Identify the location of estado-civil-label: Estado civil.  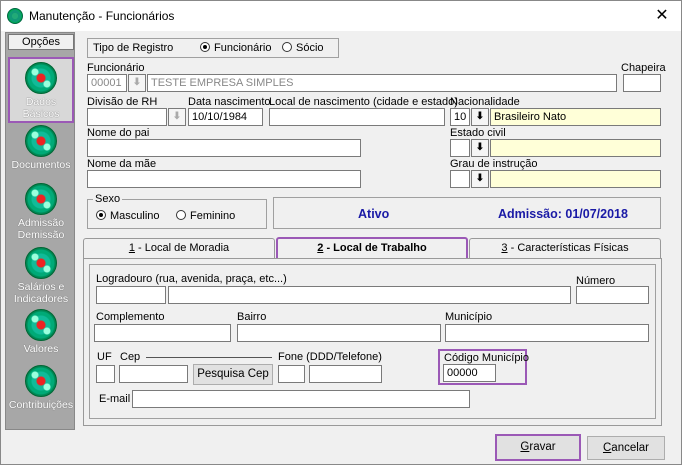
(478, 133).